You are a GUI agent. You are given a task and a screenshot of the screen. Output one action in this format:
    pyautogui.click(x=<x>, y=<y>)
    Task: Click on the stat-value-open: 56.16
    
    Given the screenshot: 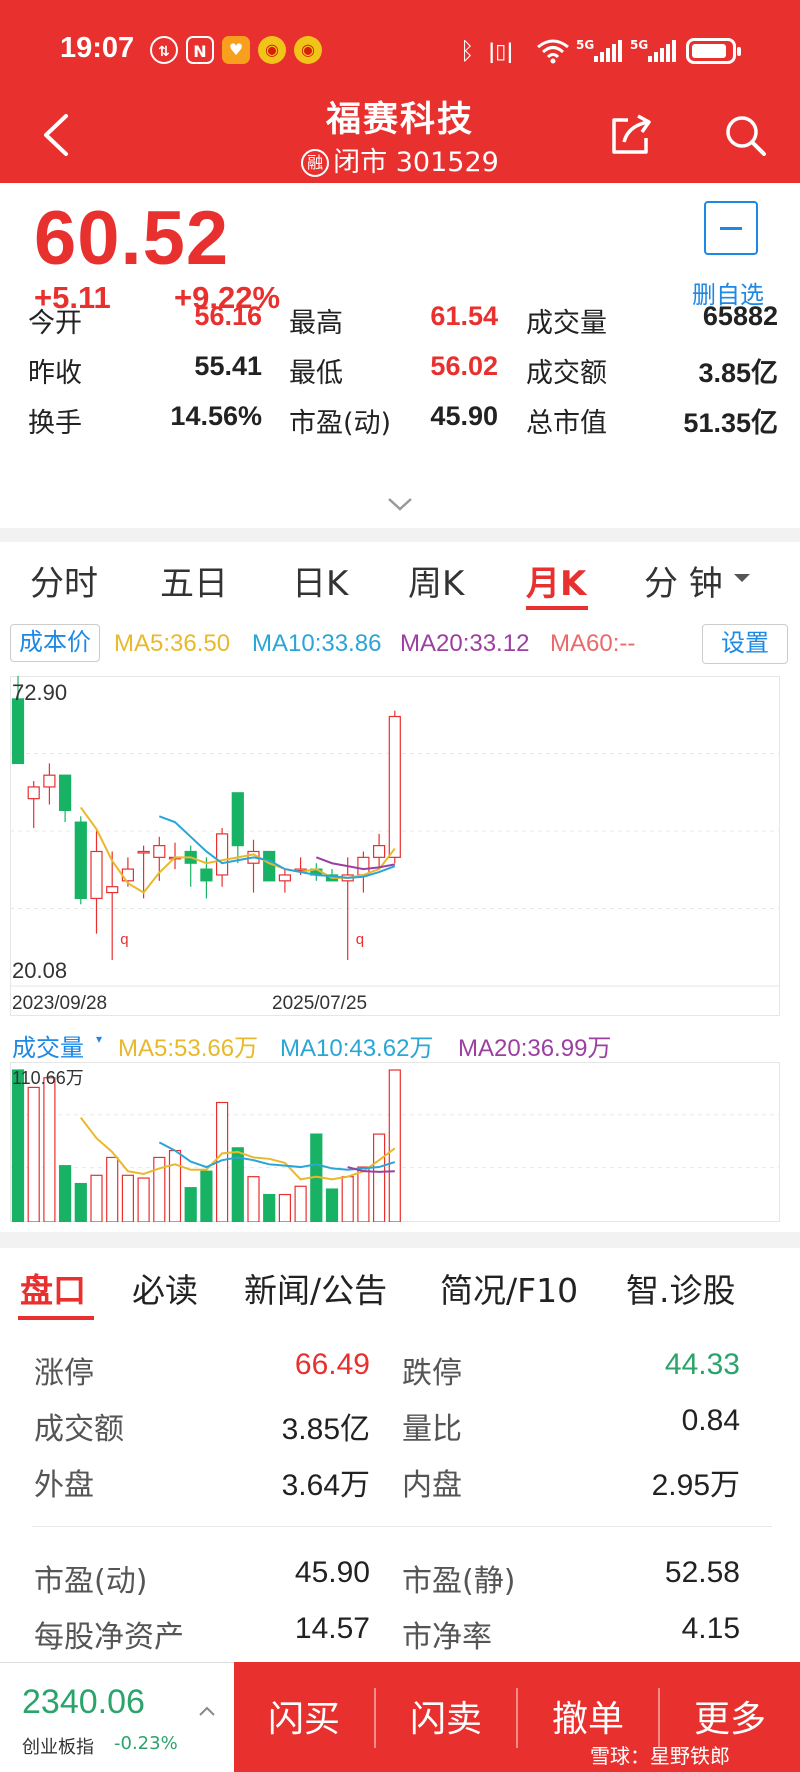 What is the action you would take?
    pyautogui.click(x=228, y=316)
    